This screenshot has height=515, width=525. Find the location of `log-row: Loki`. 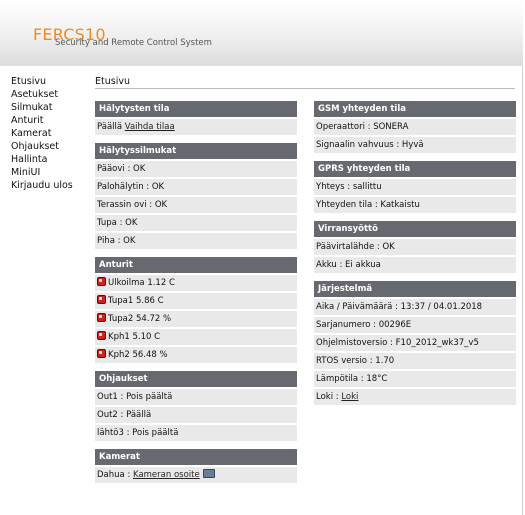

log-row: Loki is located at coordinates (415, 397).